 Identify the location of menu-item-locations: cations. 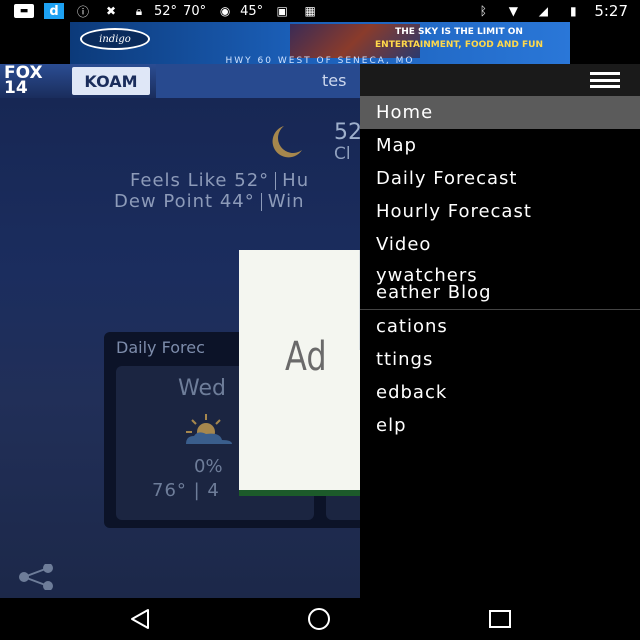
(500, 326).